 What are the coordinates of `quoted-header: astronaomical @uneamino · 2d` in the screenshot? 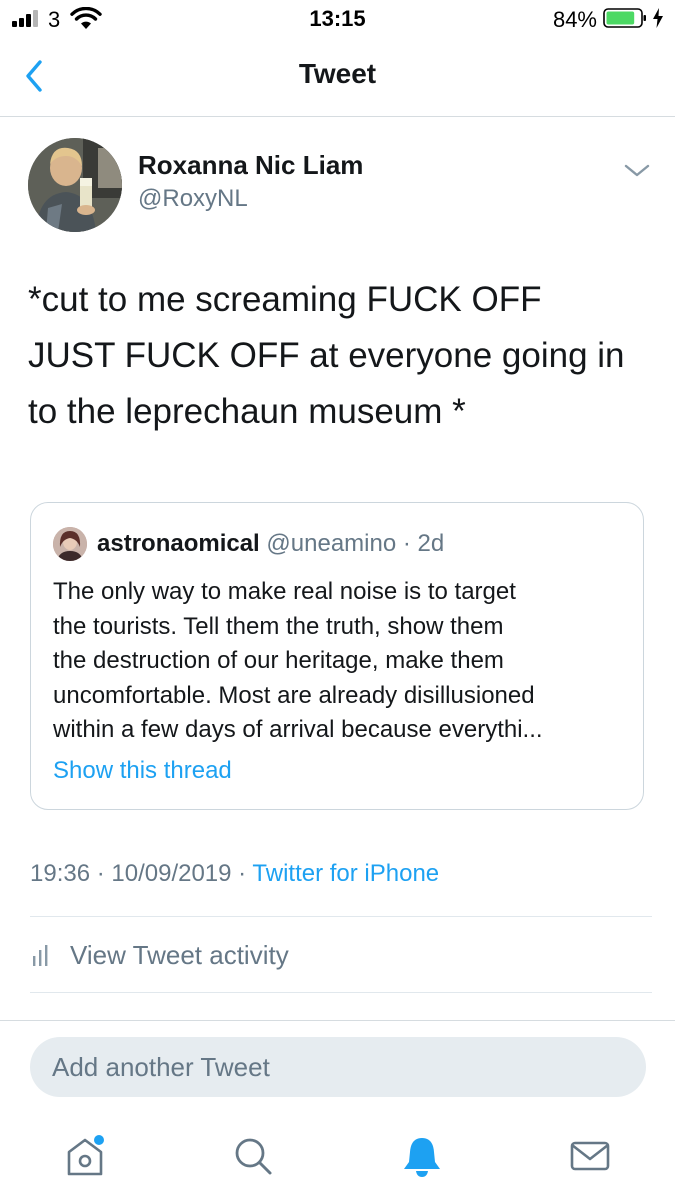 It's located at (270, 544).